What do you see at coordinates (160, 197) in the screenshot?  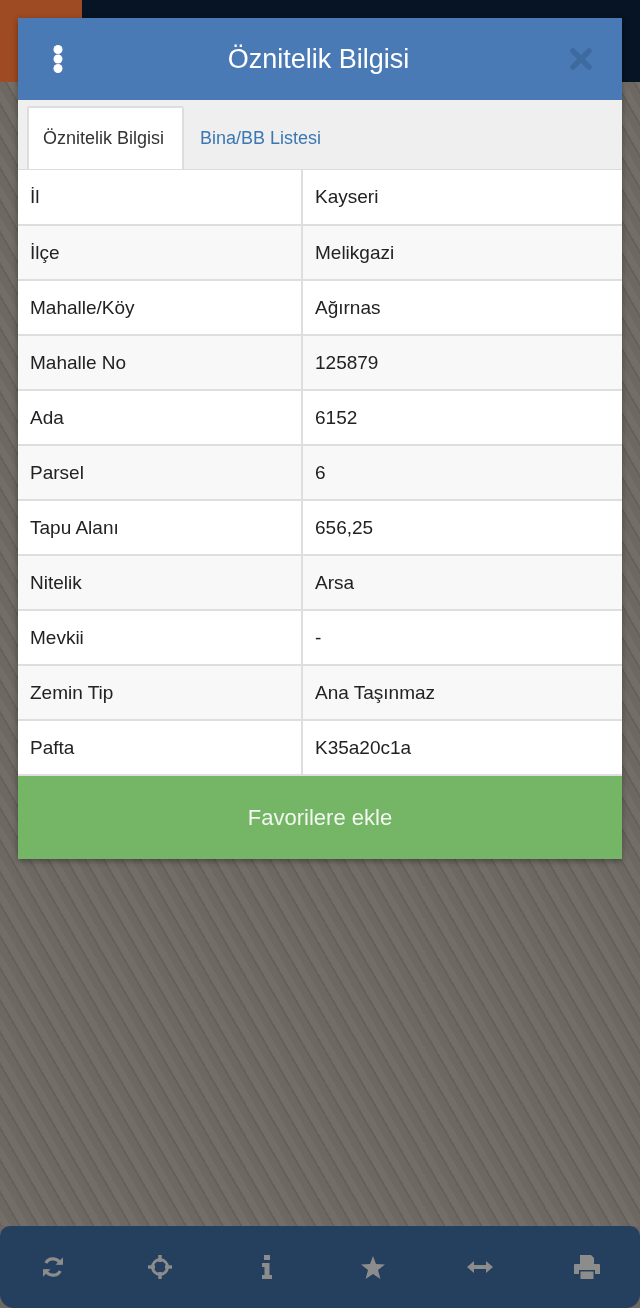 I see `attribute-name-cell: İl` at bounding box center [160, 197].